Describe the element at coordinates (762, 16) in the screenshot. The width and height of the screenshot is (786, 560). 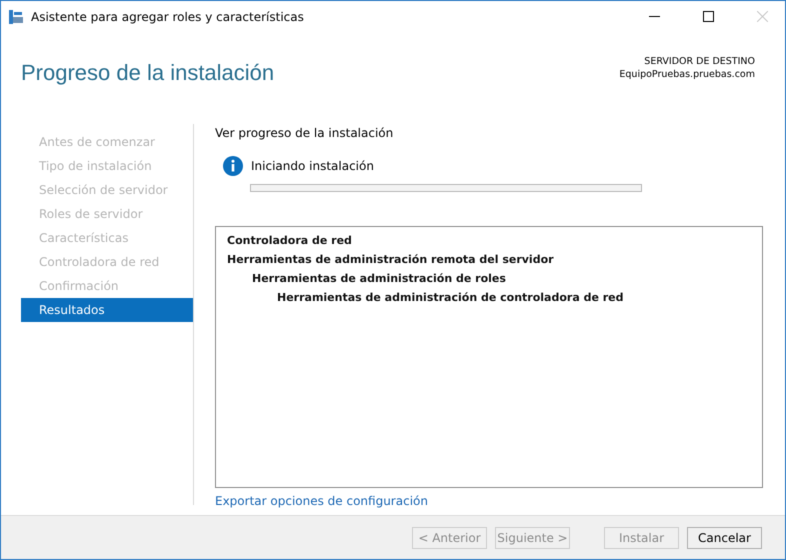
I see `close-icon` at that location.